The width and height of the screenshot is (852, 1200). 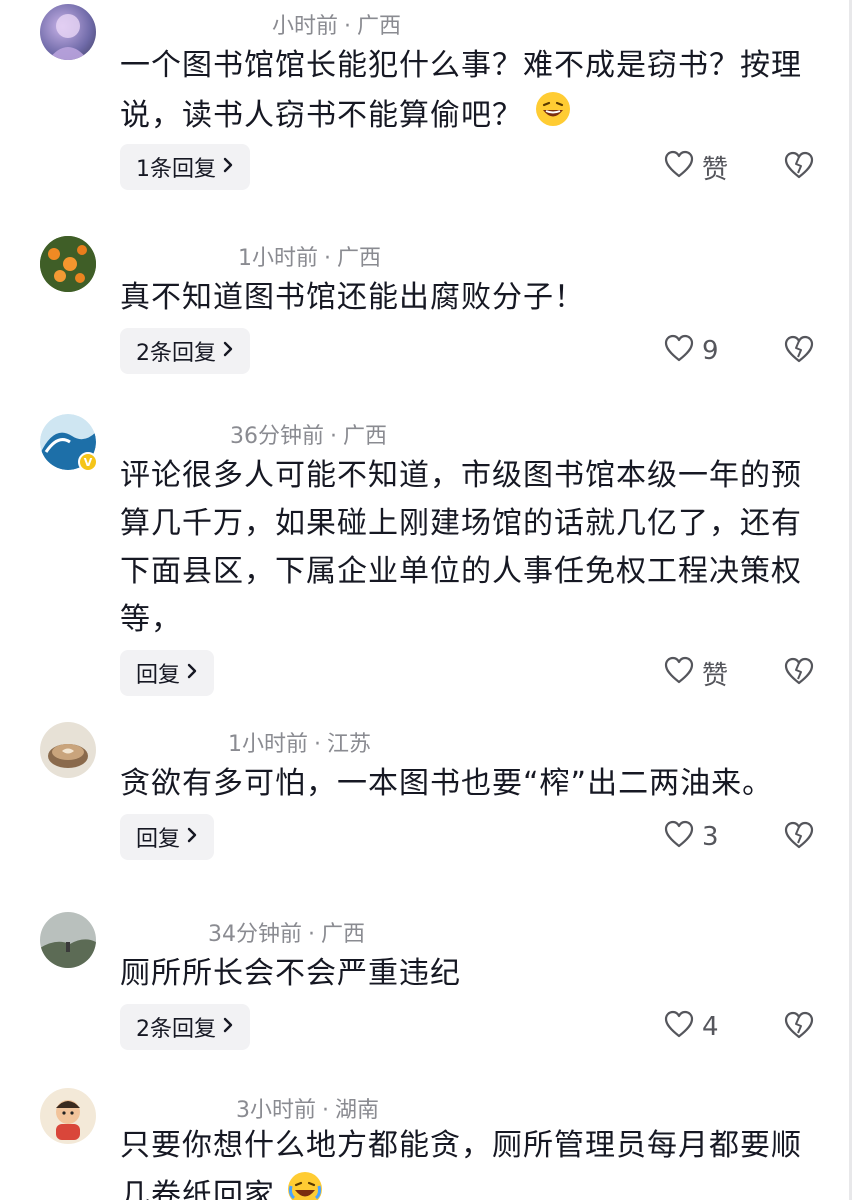 What do you see at coordinates (305, 26) in the screenshot?
I see `comment-time: 小时前` at bounding box center [305, 26].